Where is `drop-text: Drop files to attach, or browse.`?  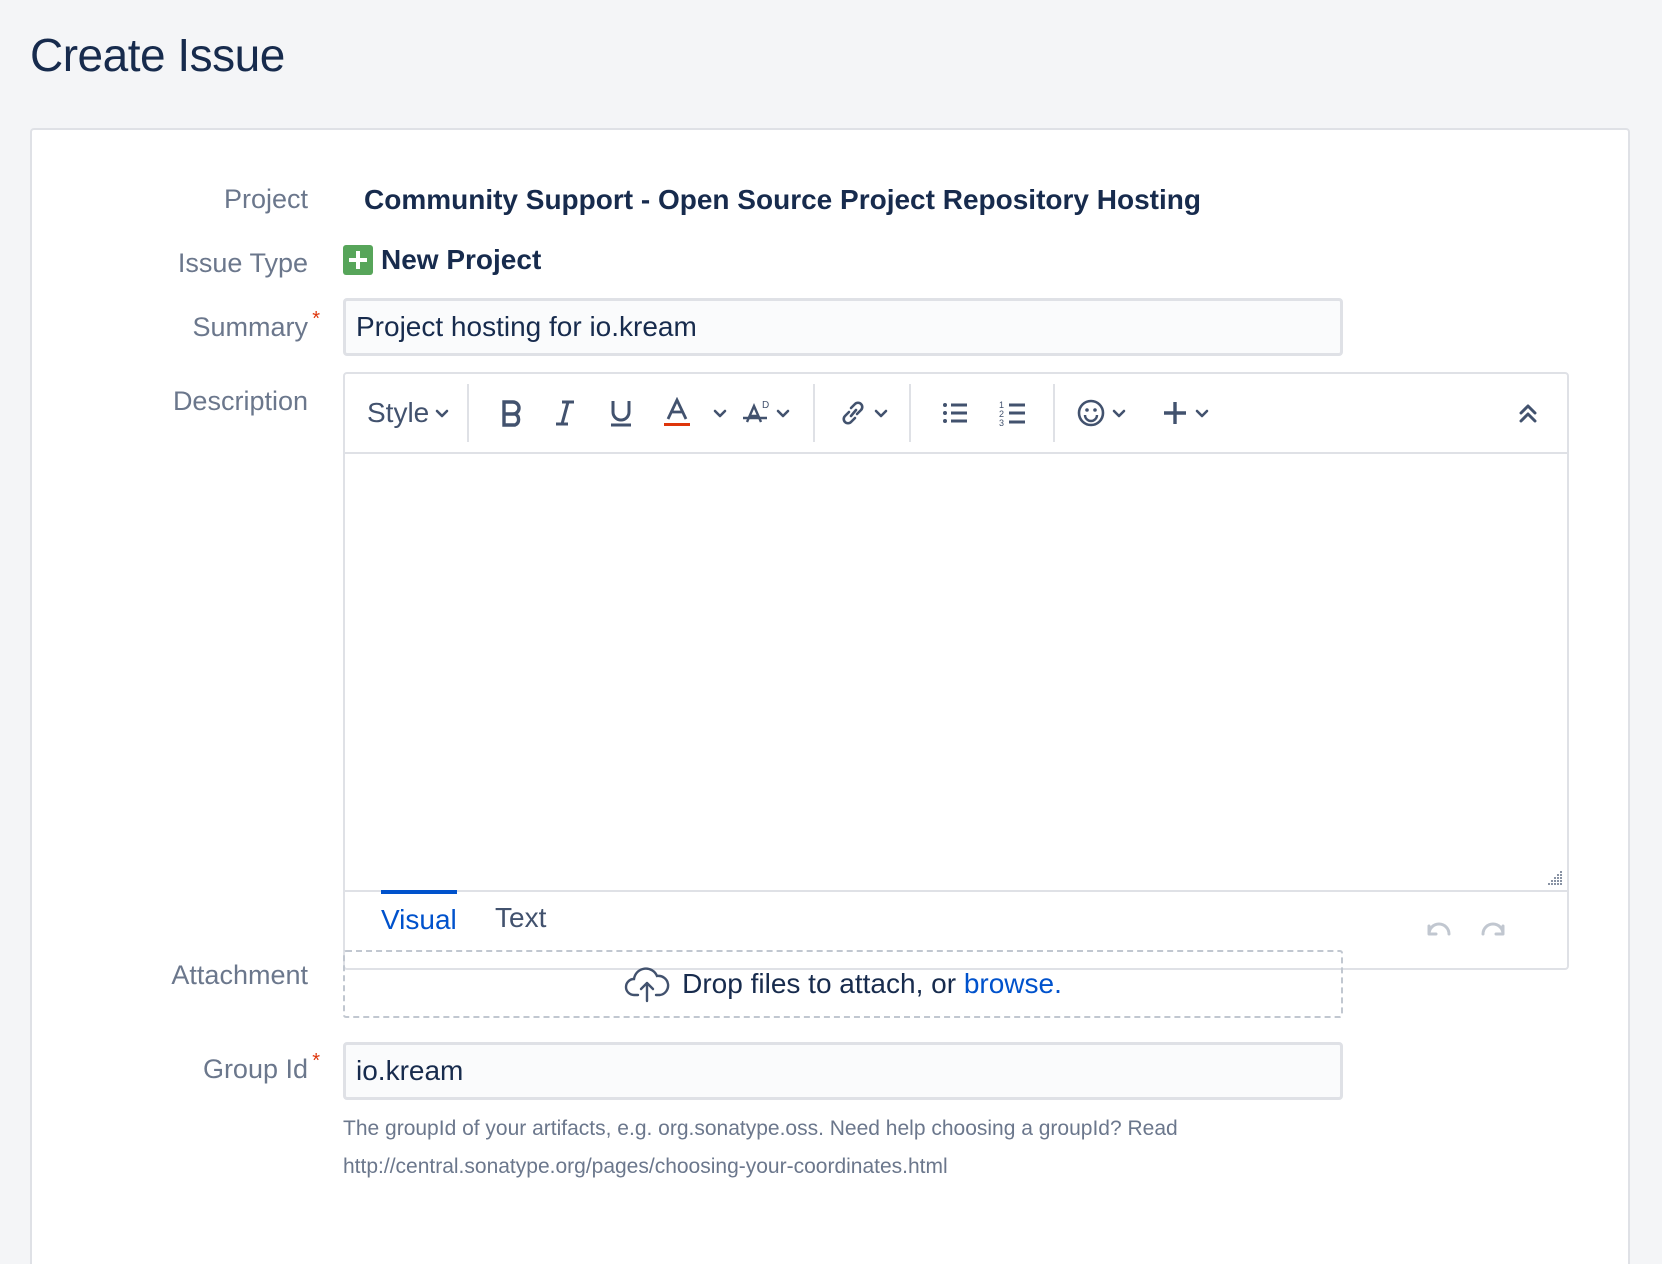
drop-text: Drop files to attach, or browse. is located at coordinates (872, 984).